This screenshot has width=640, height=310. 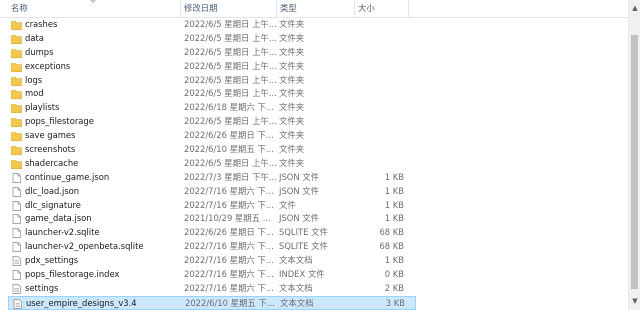 What do you see at coordinates (50, 135) in the screenshot?
I see `file-name: save games` at bounding box center [50, 135].